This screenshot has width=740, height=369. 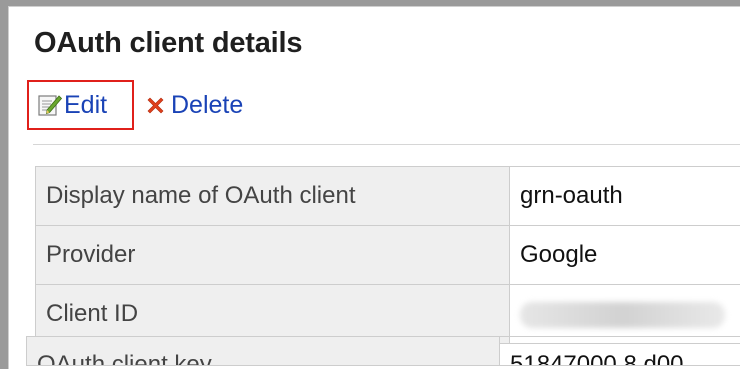 What do you see at coordinates (155, 105) in the screenshot?
I see `delete-x-icon` at bounding box center [155, 105].